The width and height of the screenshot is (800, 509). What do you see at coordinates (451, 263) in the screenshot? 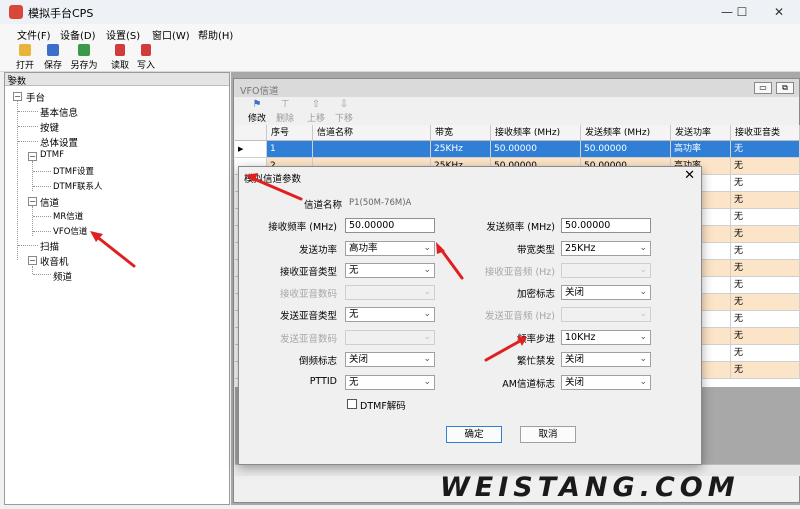
I see `arrow-tx-power` at bounding box center [451, 263].